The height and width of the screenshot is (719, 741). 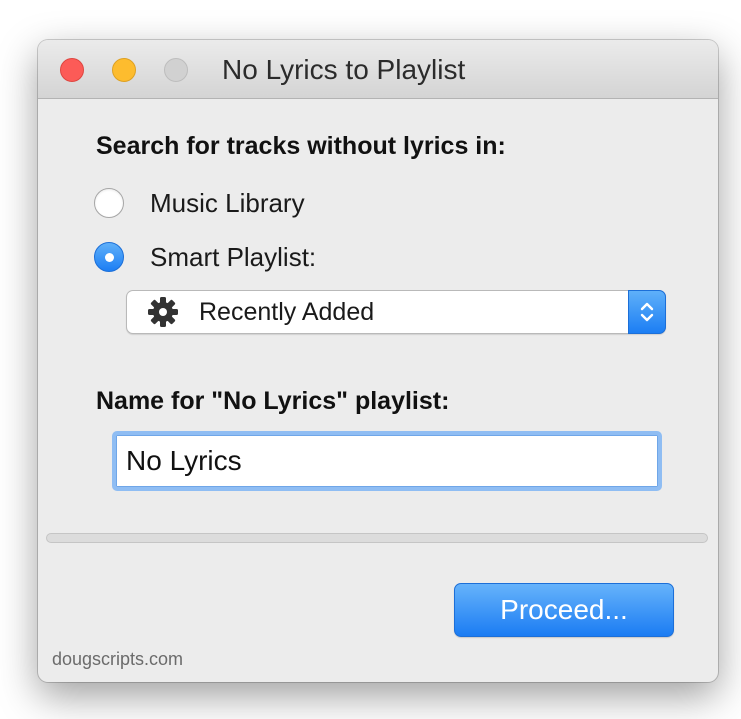 I want to click on name-heading: Name for "No Lyrics" playlist:, so click(x=273, y=401).